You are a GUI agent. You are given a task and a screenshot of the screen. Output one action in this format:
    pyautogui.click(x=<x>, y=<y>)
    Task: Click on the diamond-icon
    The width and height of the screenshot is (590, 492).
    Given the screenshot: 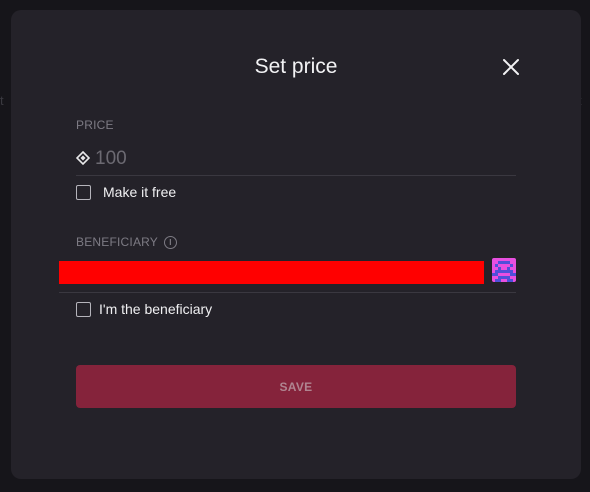 What is the action you would take?
    pyautogui.click(x=83, y=158)
    